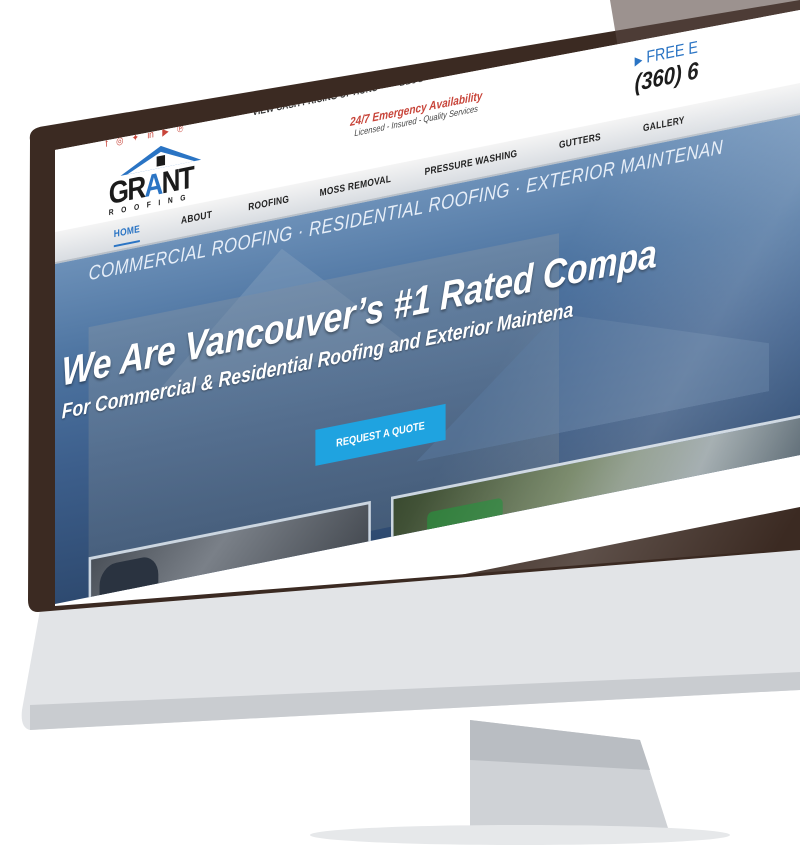 This screenshot has width=800, height=845. What do you see at coordinates (667, 67) in the screenshot?
I see `free-estimate-box: ▶ FREE E (360) 6` at bounding box center [667, 67].